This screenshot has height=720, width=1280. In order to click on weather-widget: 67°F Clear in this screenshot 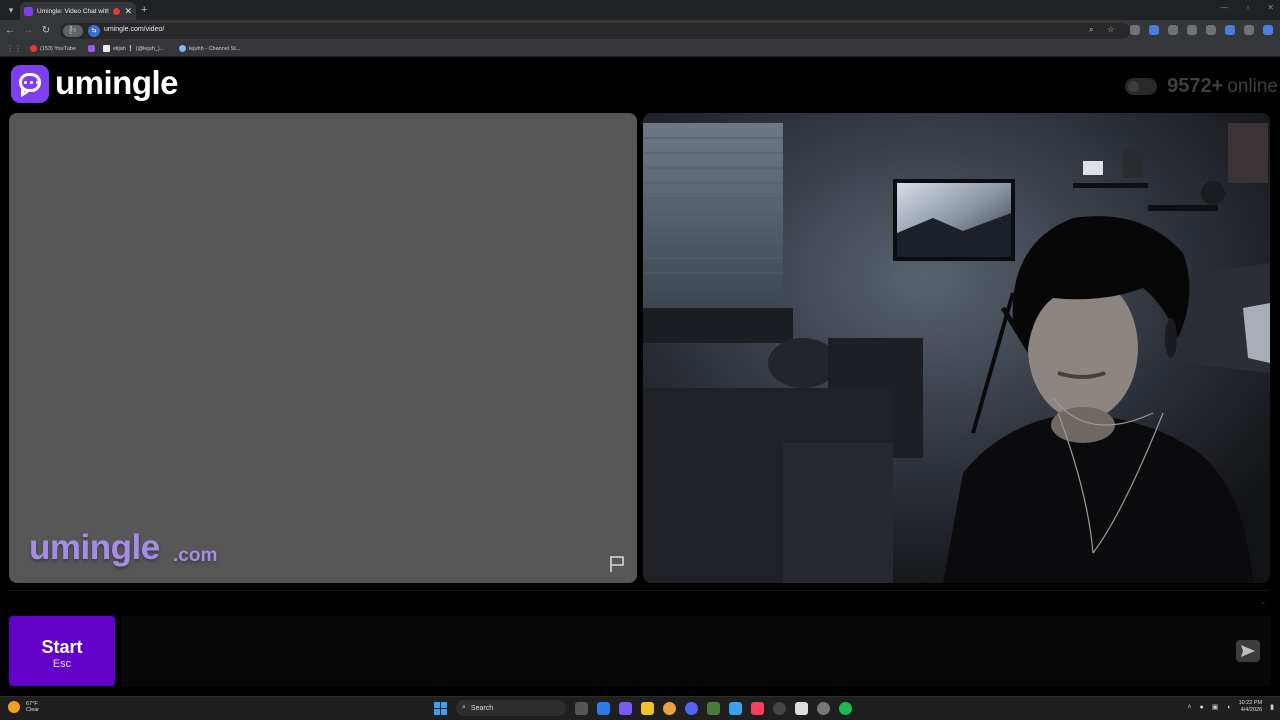, I will do `click(23, 707)`.